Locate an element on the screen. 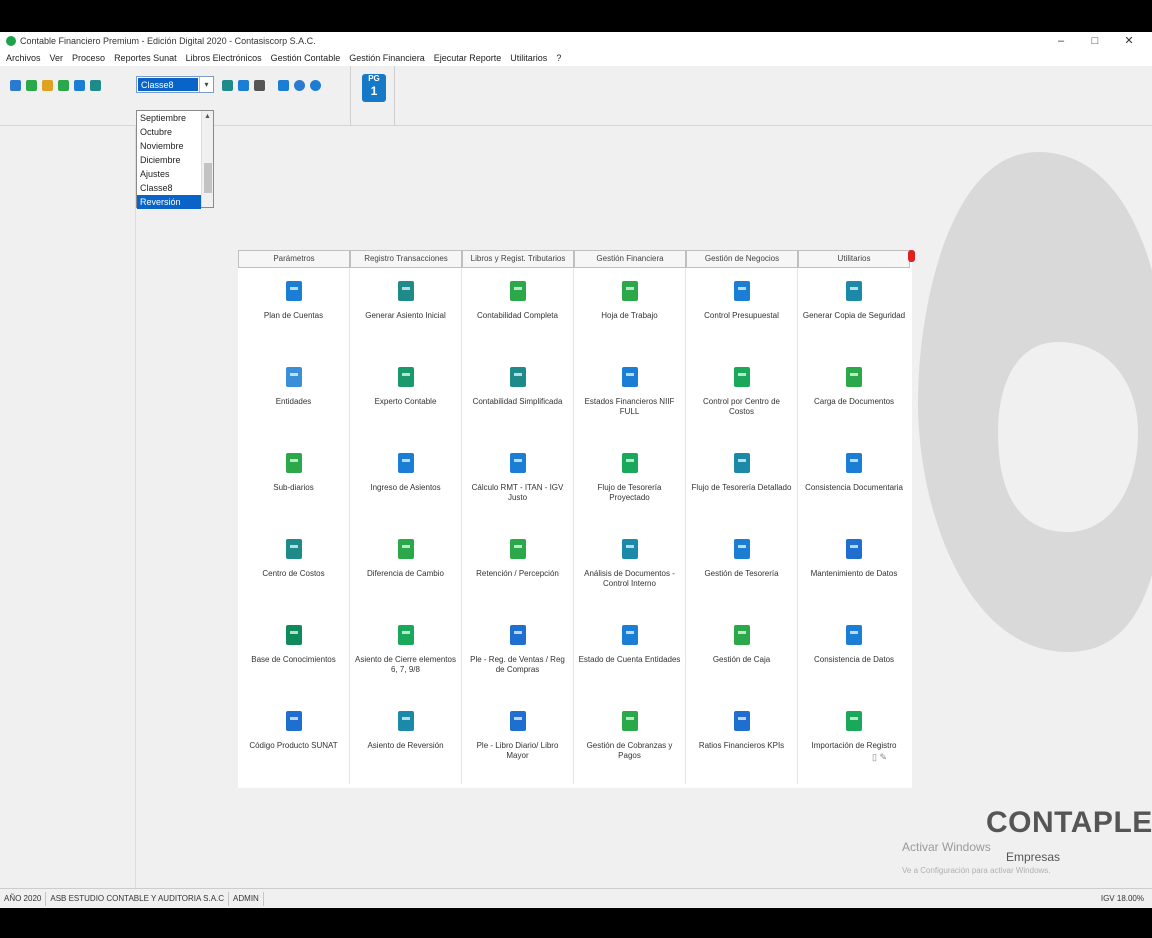 This screenshot has width=1152, height=938. head-icon is located at coordinates (294, 635).